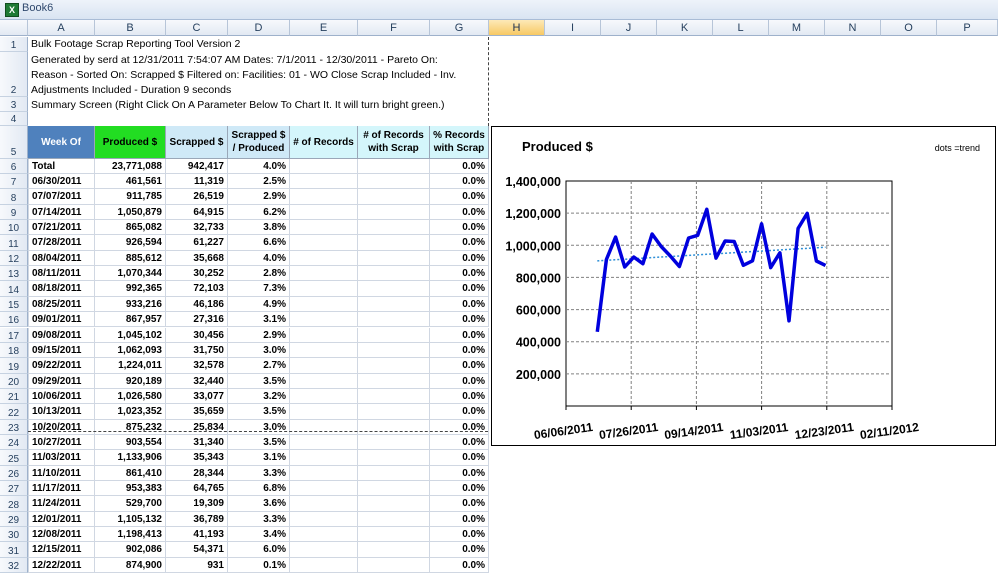  What do you see at coordinates (197, 442) in the screenshot?
I see `table-row-scrapped: 31,340` at bounding box center [197, 442].